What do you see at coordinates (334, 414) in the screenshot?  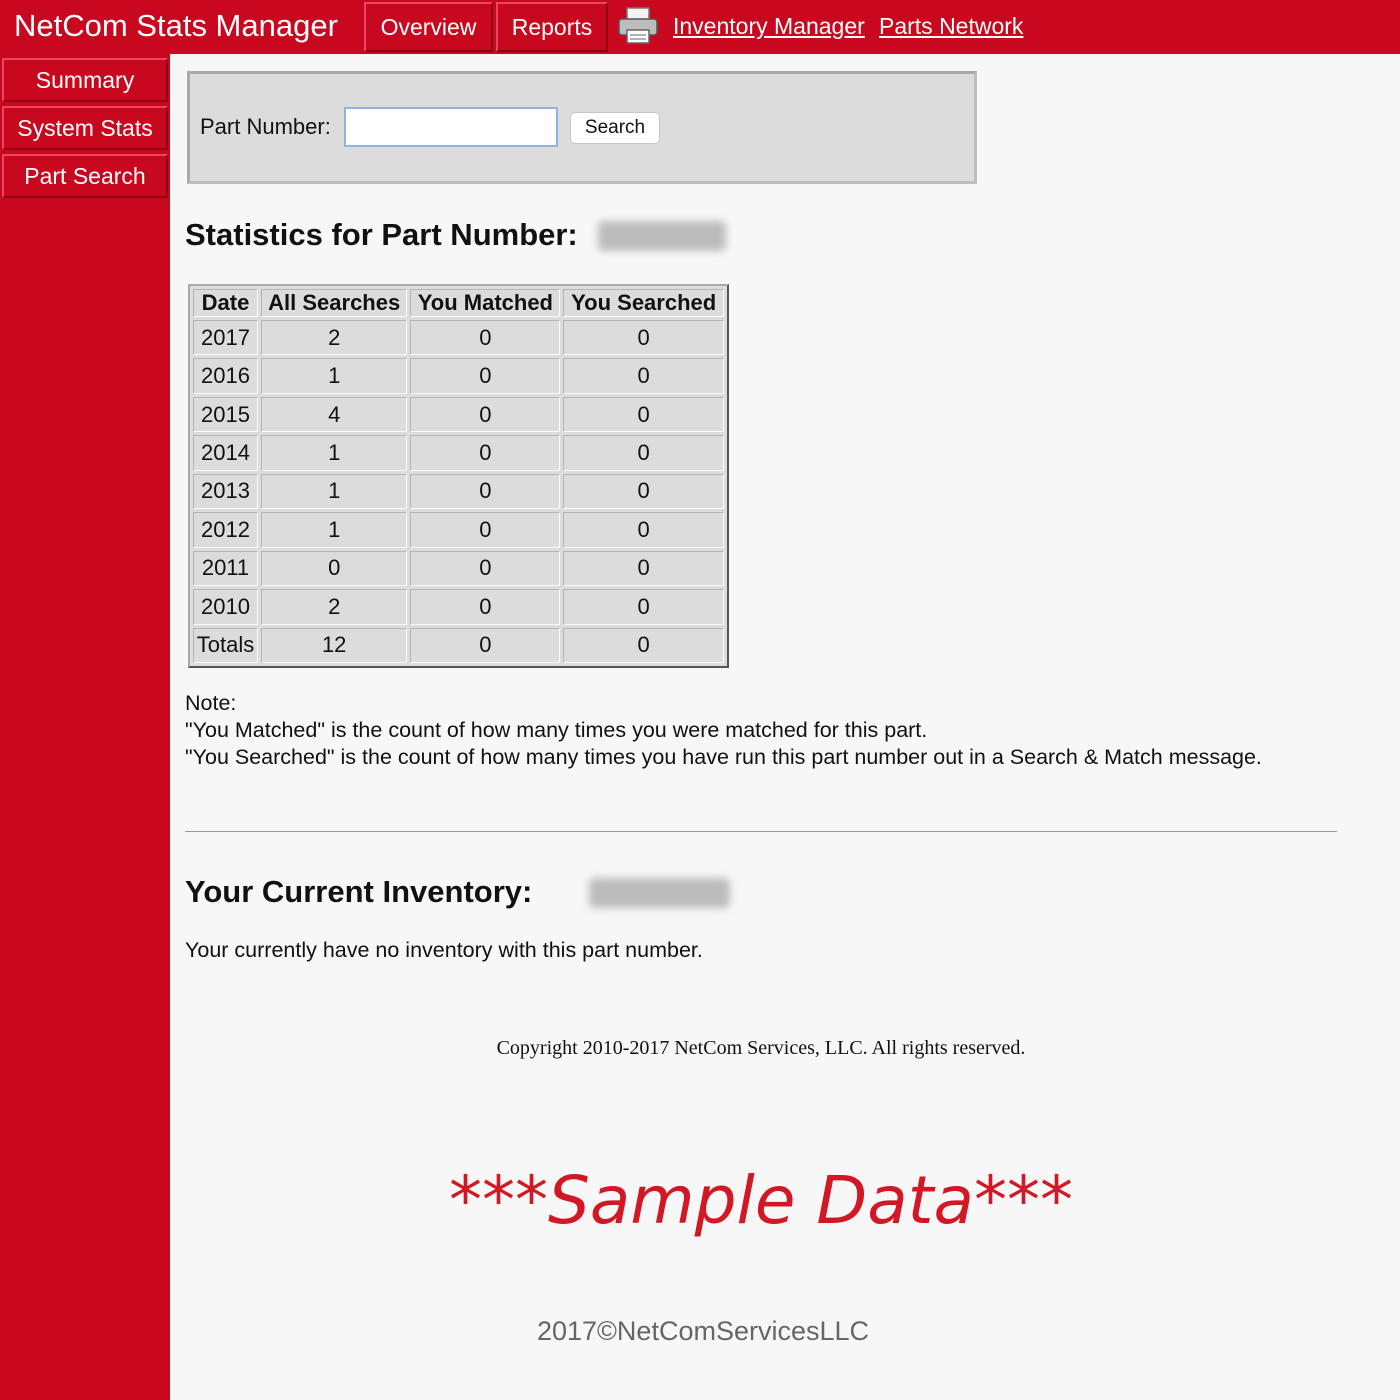 I see `table-cell: 4` at bounding box center [334, 414].